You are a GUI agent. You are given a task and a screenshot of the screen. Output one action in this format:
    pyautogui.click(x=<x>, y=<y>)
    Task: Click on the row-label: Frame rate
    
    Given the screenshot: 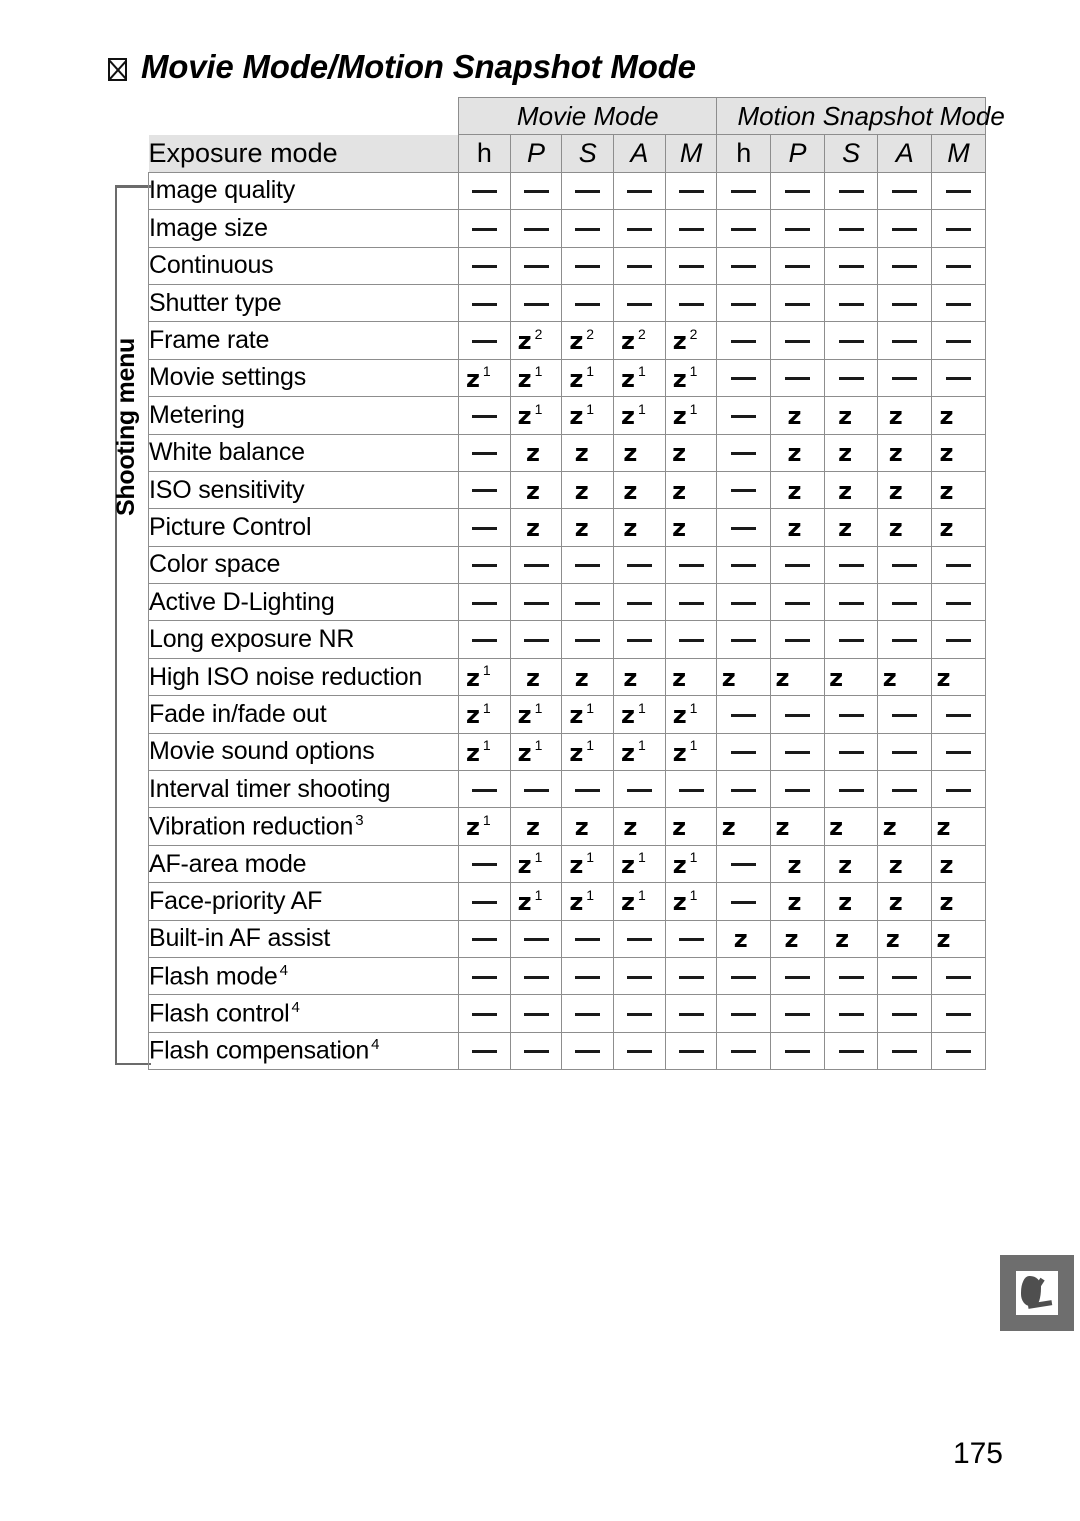 What is the action you would take?
    pyautogui.click(x=303, y=340)
    